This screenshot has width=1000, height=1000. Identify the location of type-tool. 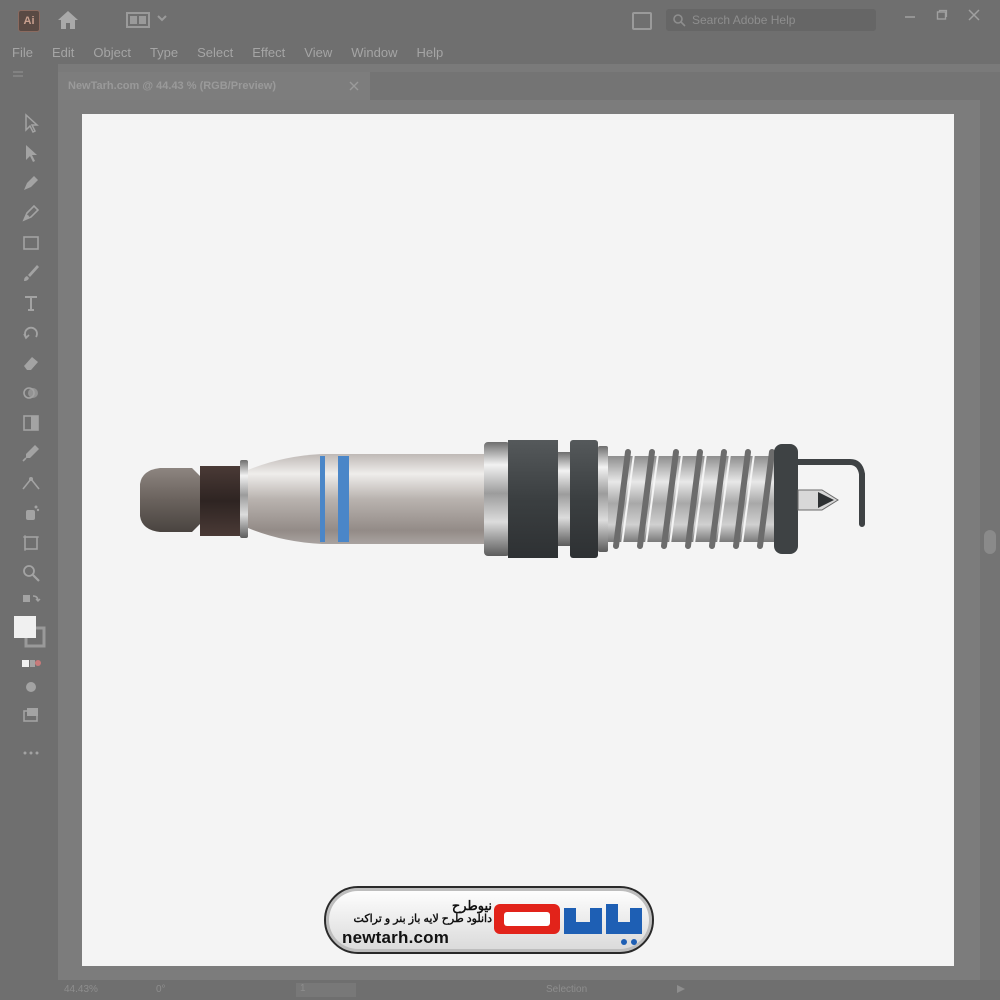
(31, 303).